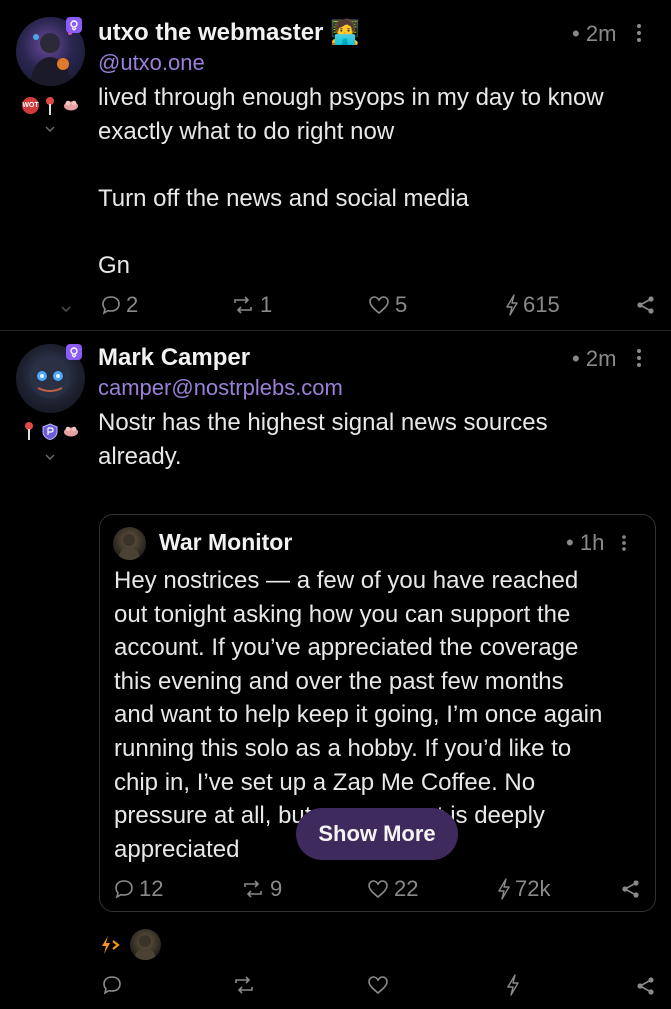 The height and width of the screenshot is (1009, 671). I want to click on content-line: chip in, I’ve set up a Zap Me Coffee. No, so click(325, 782).